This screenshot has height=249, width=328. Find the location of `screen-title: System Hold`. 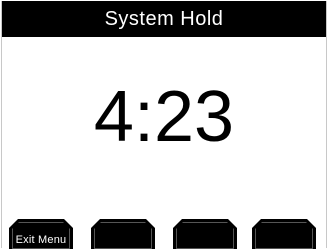

screen-title: System Hold is located at coordinates (164, 18).